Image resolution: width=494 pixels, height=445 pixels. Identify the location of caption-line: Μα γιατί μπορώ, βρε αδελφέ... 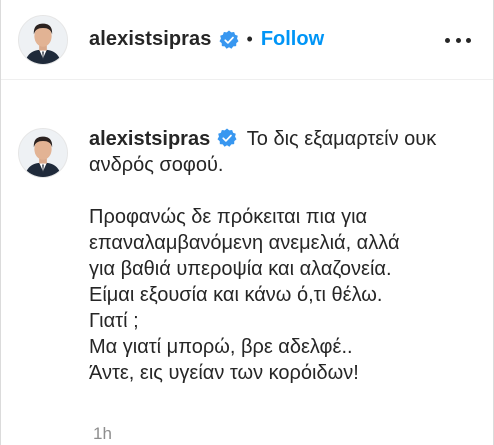
(221, 347).